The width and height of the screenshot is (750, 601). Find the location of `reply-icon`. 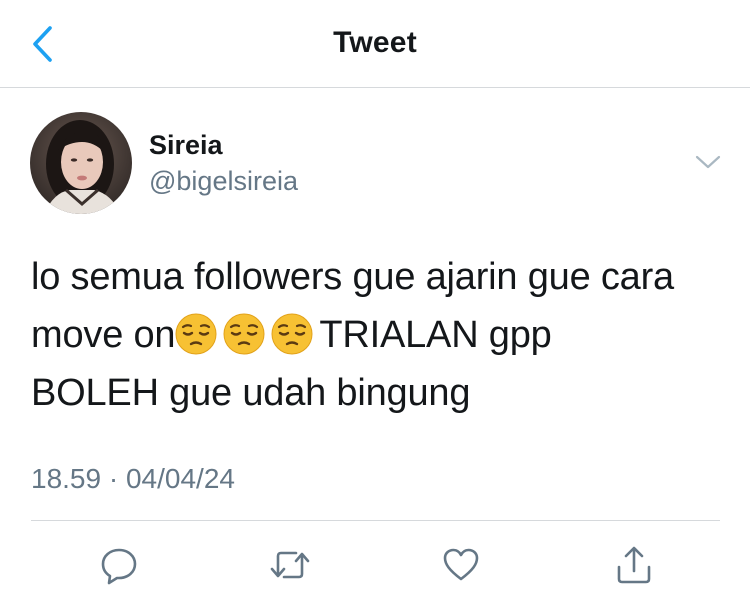

reply-icon is located at coordinates (119, 566).